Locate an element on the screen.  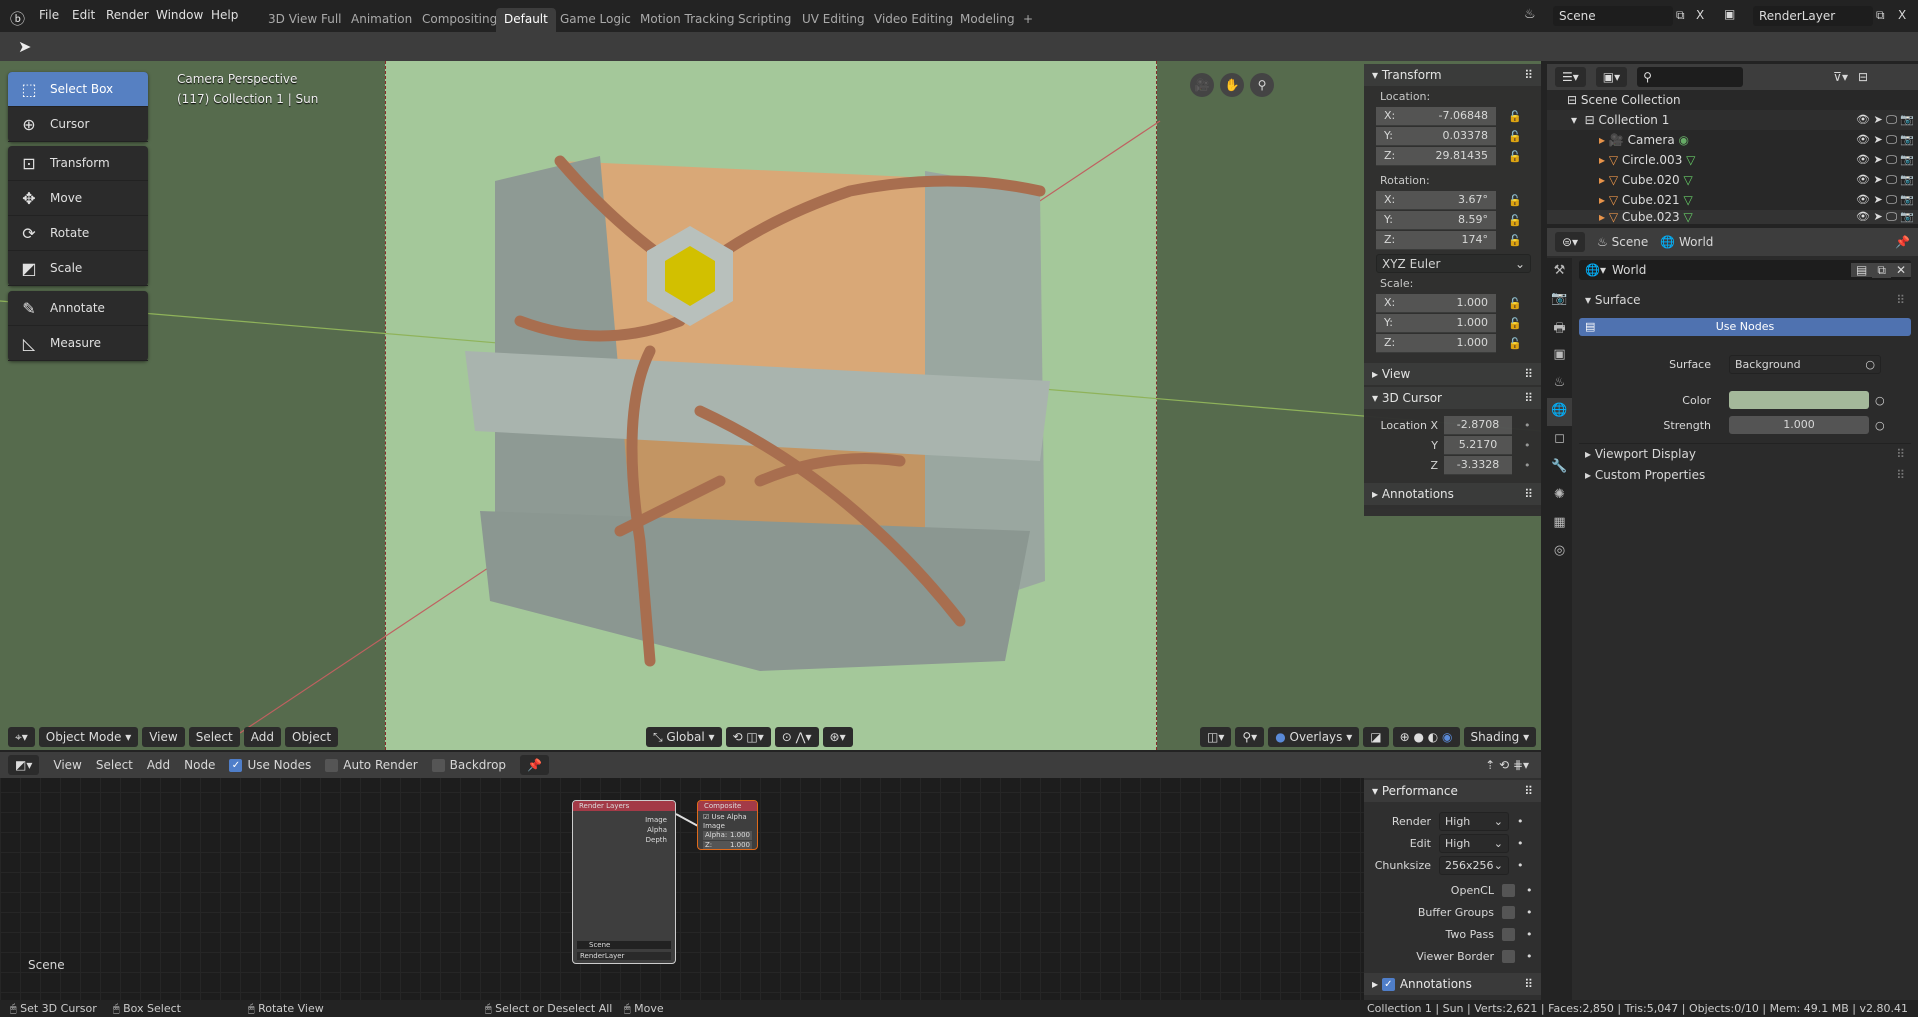
menu-file: File is located at coordinates (49, 15).